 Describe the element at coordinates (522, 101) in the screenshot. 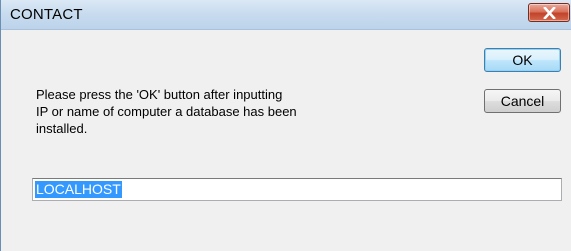

I see `cancel-button: Cancel` at that location.